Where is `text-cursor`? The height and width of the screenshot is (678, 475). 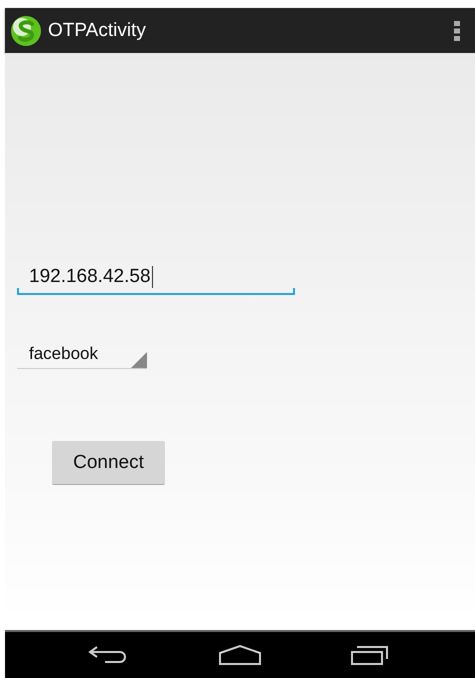
text-cursor is located at coordinates (153, 277).